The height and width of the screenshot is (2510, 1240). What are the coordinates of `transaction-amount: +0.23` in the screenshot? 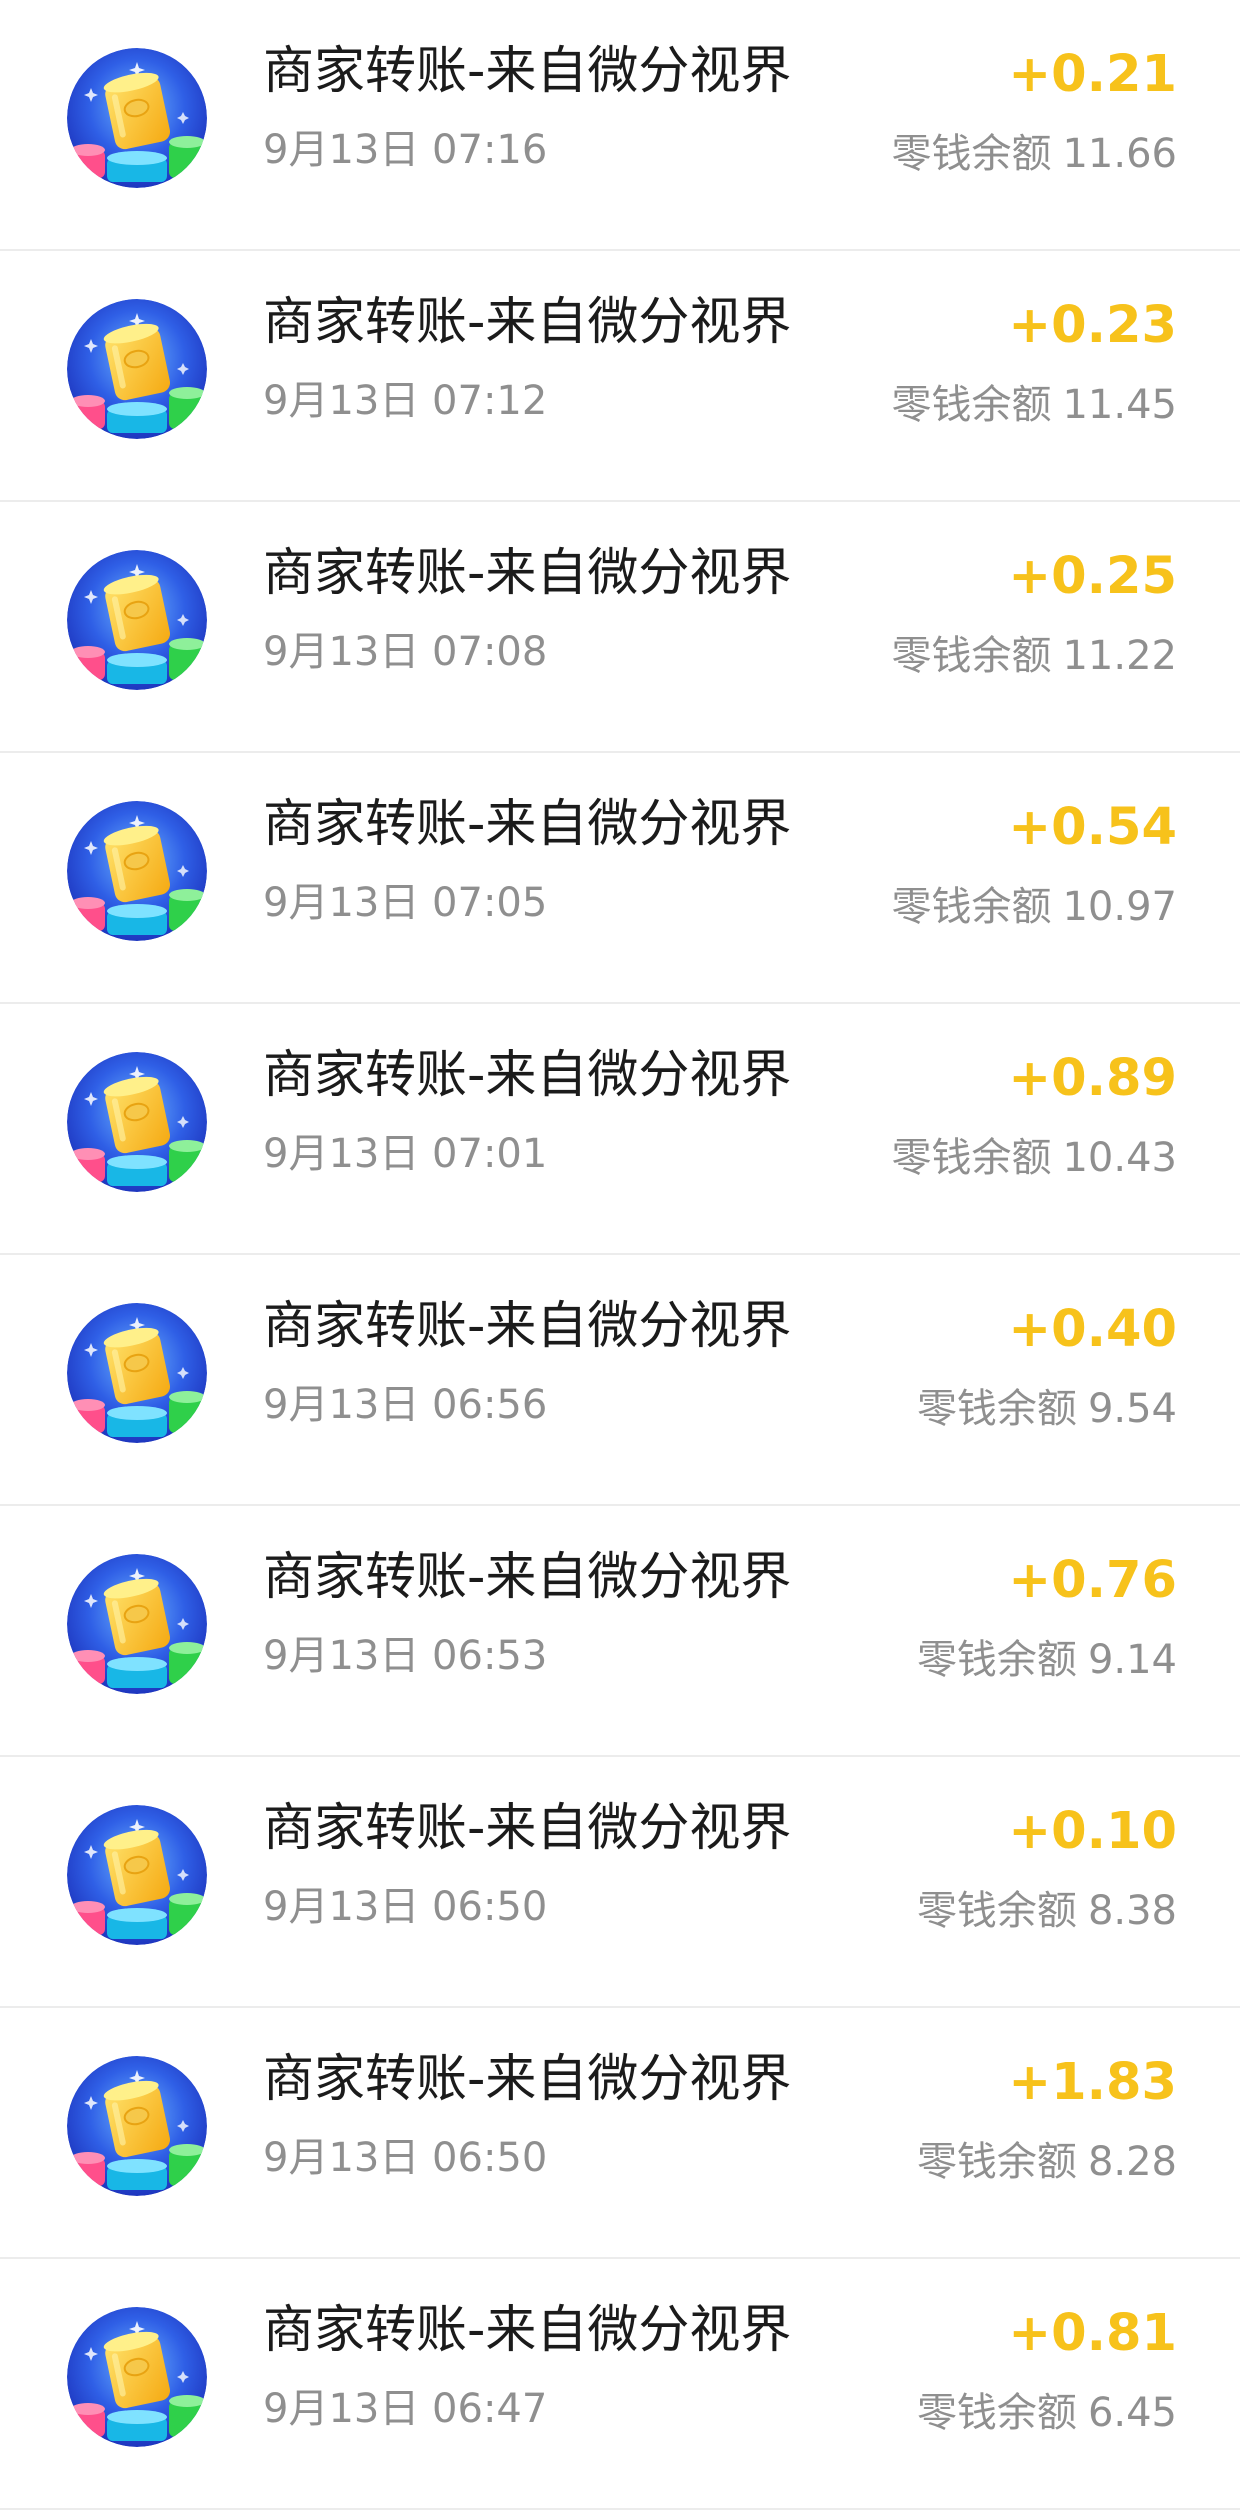 It's located at (1092, 325).